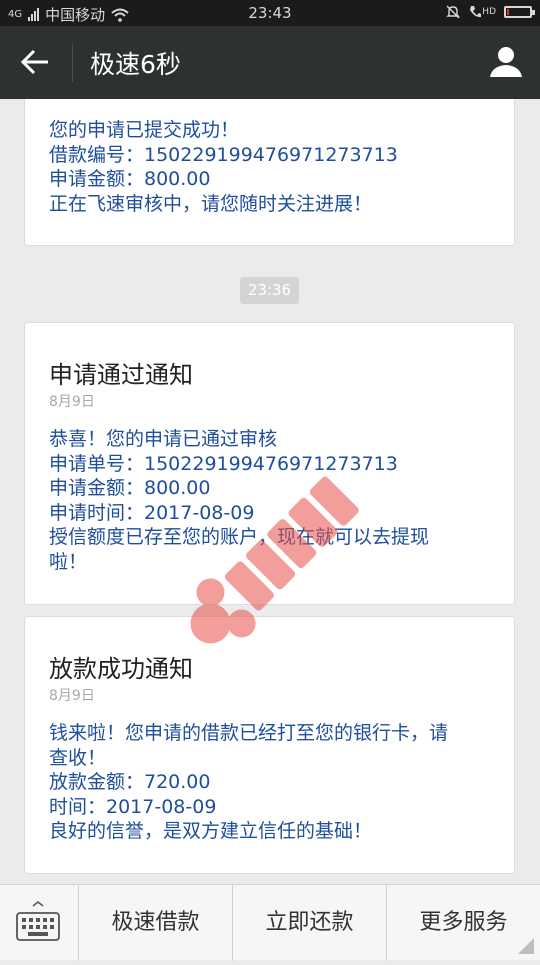 The width and height of the screenshot is (540, 965). I want to click on menu-more-services: 更多服务, so click(463, 923).